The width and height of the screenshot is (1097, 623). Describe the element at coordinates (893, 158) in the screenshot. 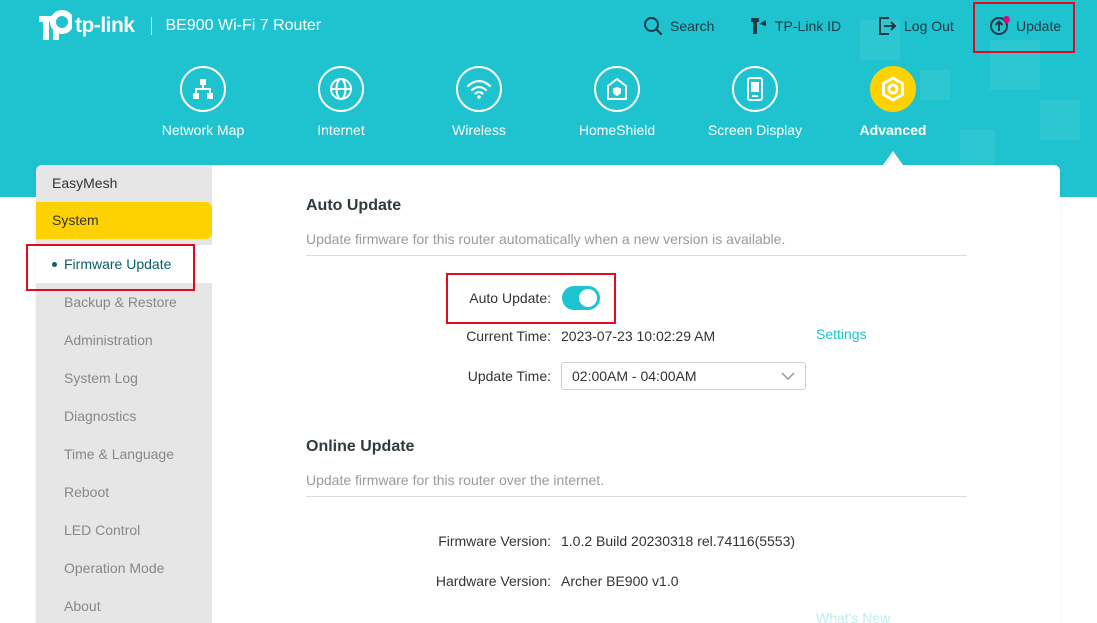

I see `active-nav-pointer` at that location.